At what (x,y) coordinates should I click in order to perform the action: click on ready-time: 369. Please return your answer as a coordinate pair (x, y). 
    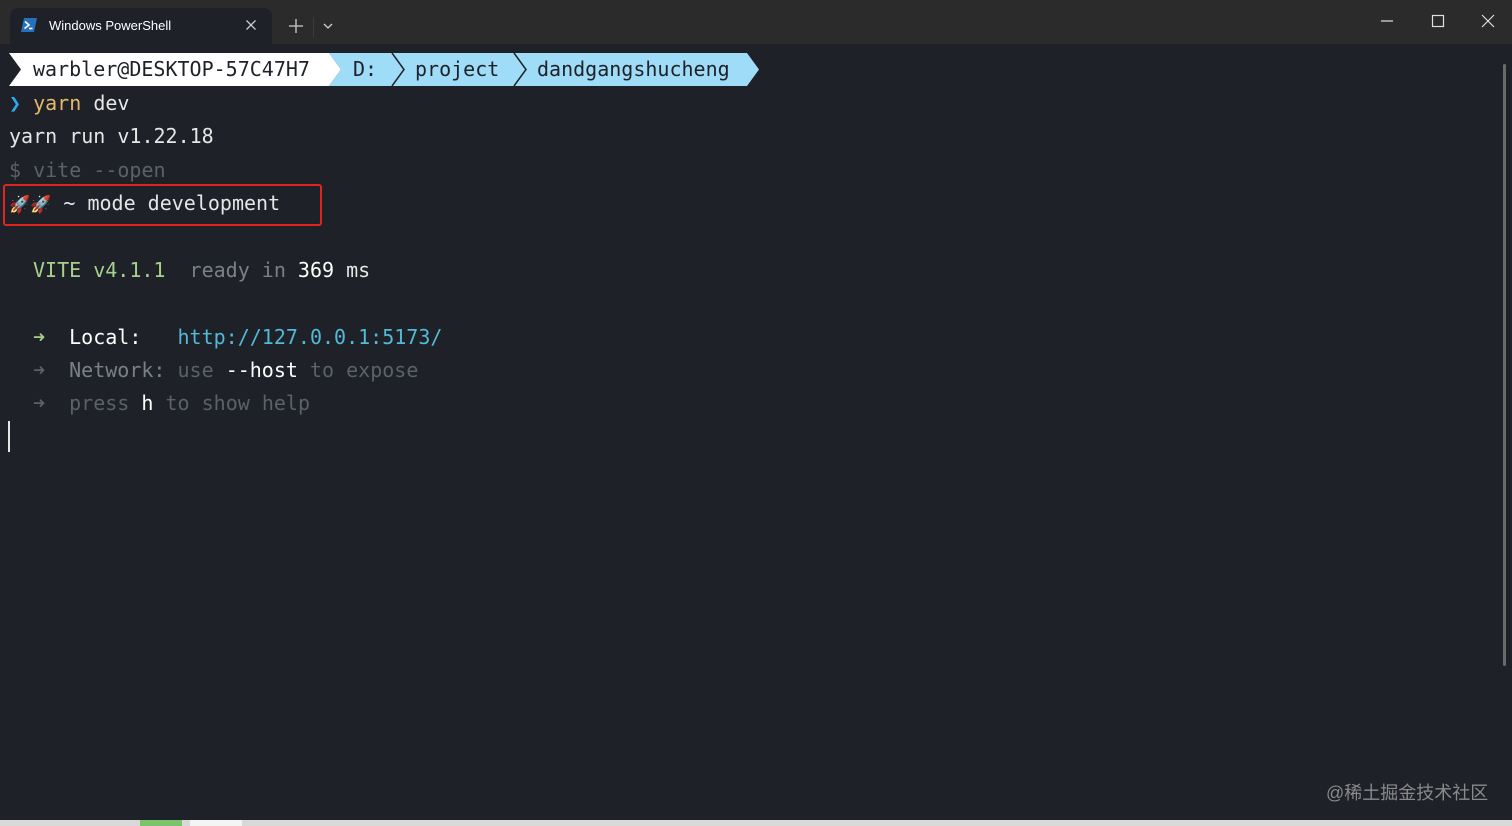
    Looking at the image, I should click on (316, 270).